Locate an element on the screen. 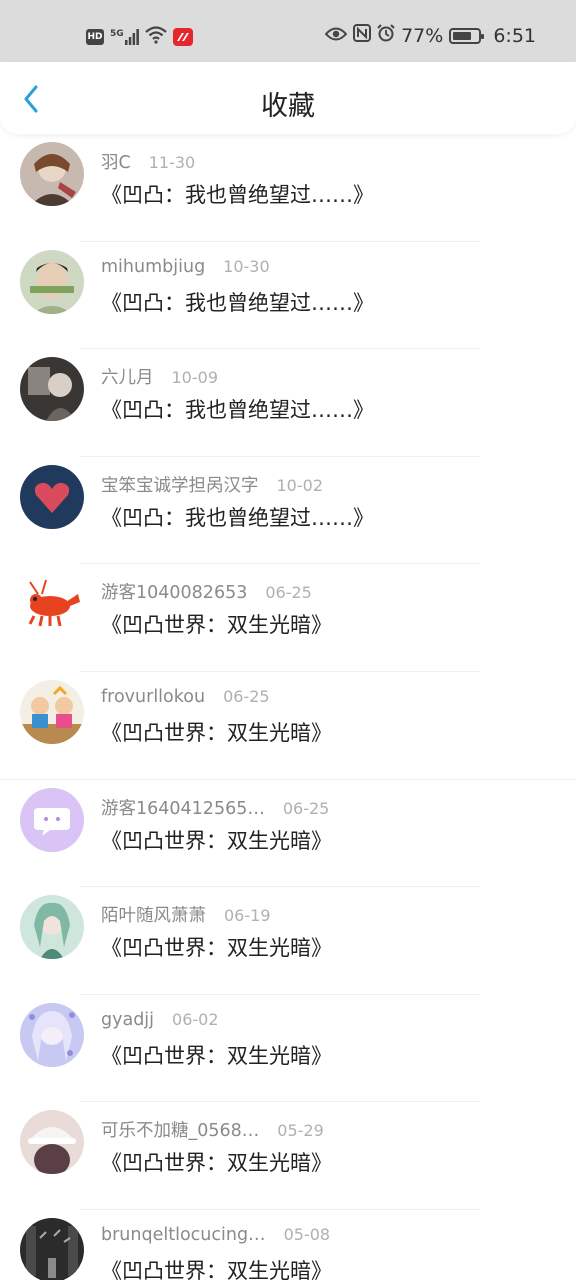 This screenshot has height=1280, width=576. item-meta: frovurllokou 06-25 is located at coordinates (185, 697).